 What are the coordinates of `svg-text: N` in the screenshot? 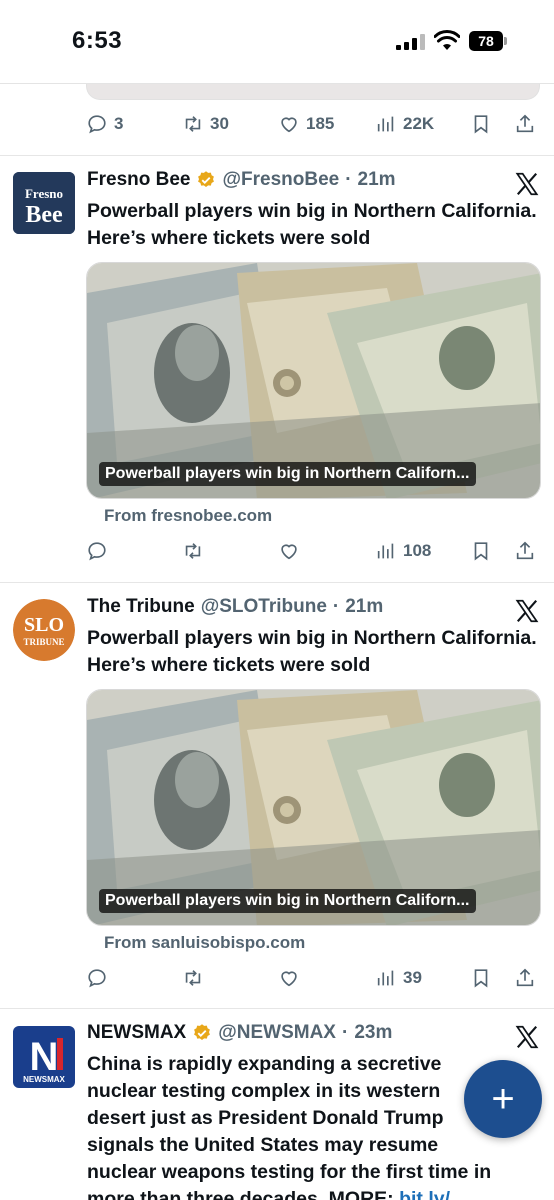 It's located at (44, 1057).